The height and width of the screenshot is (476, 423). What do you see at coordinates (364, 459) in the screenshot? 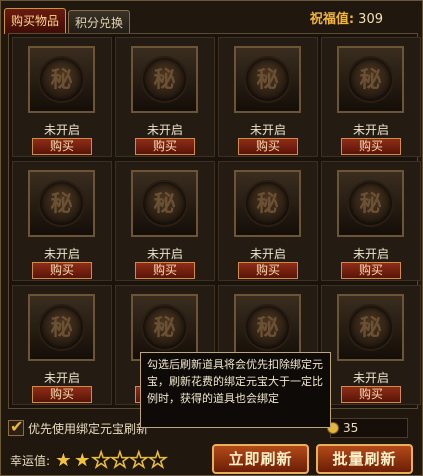
I see `batch-refresh-button: 批量刷新` at bounding box center [364, 459].